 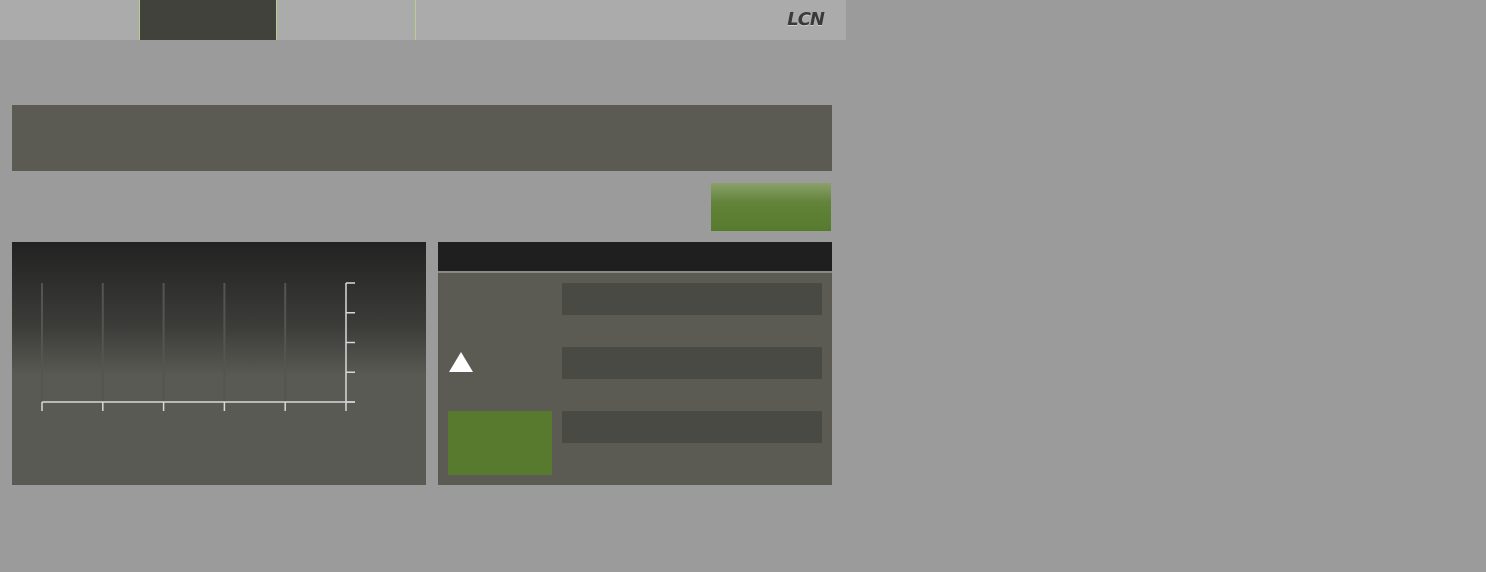 I want to click on chart-svg, so click(x=198, y=346).